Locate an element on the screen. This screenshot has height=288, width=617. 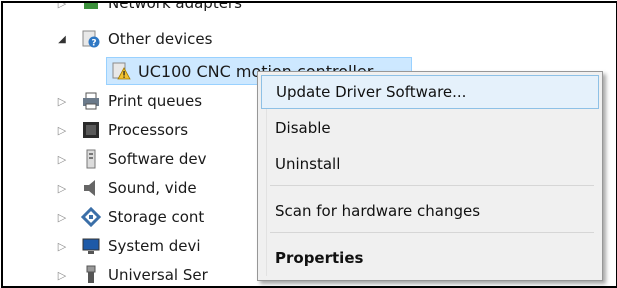
tree-item-print-queues: ▷ Print queues is located at coordinates (128, 101).